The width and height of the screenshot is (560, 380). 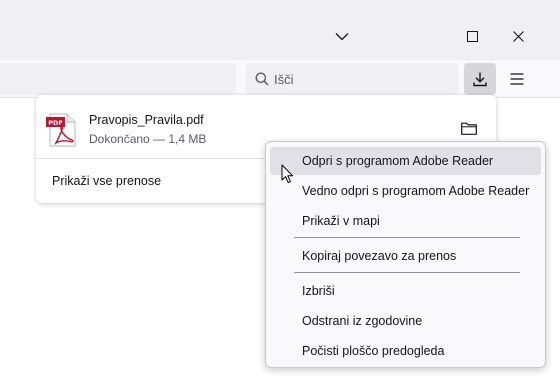 I want to click on folder-icon, so click(x=469, y=128).